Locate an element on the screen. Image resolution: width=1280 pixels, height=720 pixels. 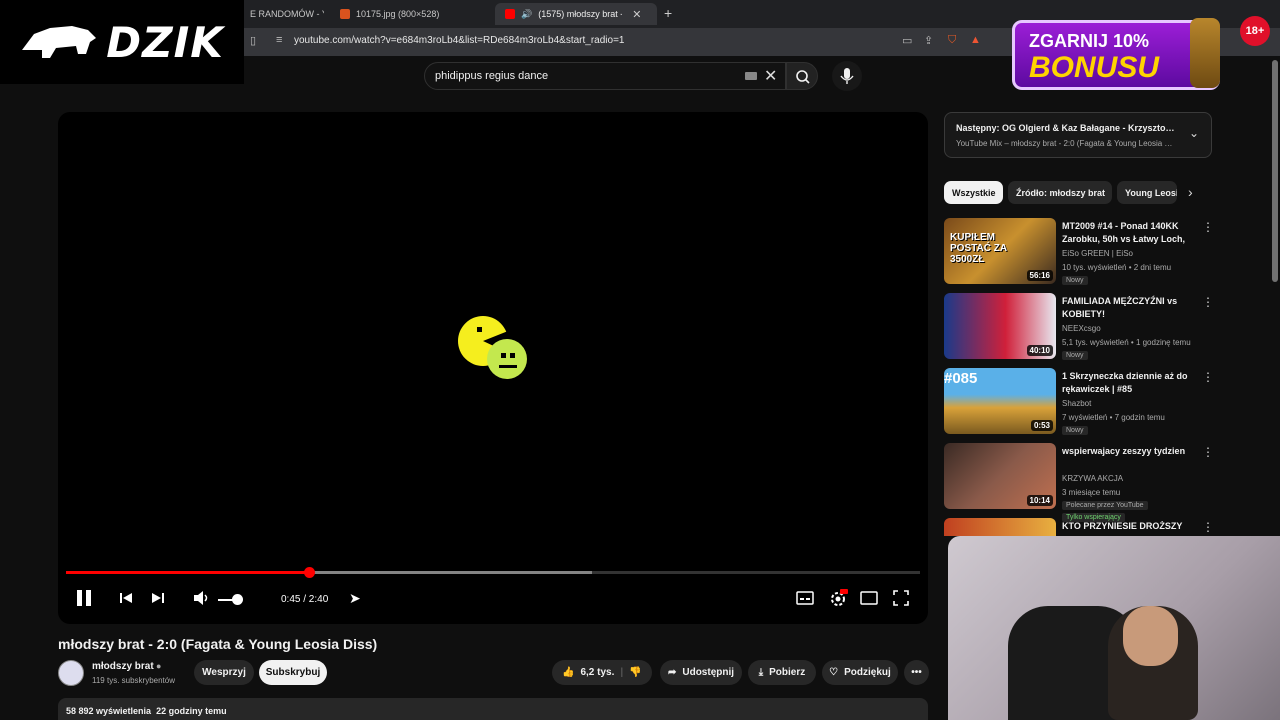
previous-icon is located at coordinates (126, 598).